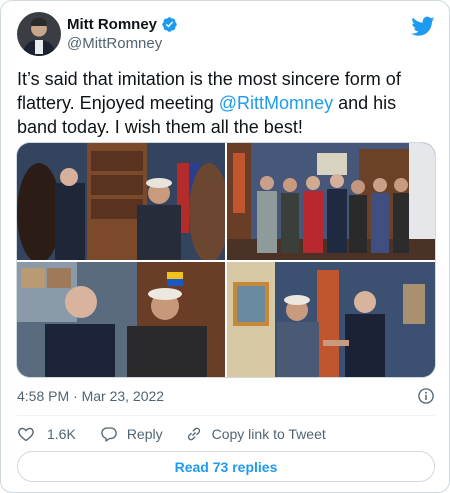  I want to click on avatar, so click(39, 34).